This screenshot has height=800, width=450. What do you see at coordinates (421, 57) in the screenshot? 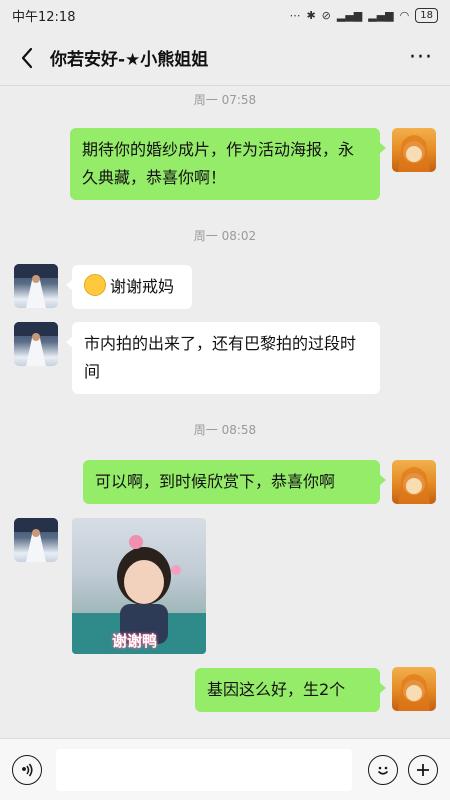
I see `more-icon: ···` at bounding box center [421, 57].